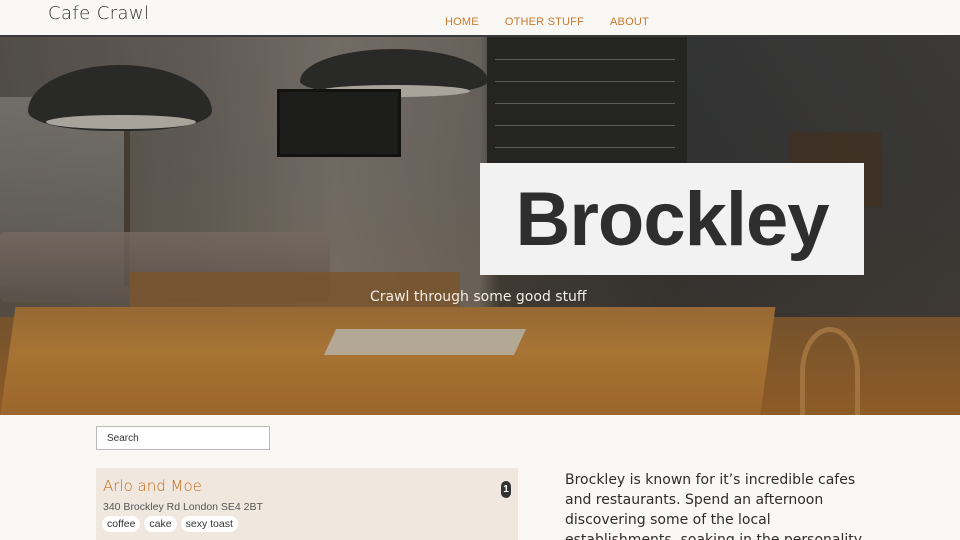  I want to click on nav-other-stuff-link: OTHER STUFF, so click(544, 22).